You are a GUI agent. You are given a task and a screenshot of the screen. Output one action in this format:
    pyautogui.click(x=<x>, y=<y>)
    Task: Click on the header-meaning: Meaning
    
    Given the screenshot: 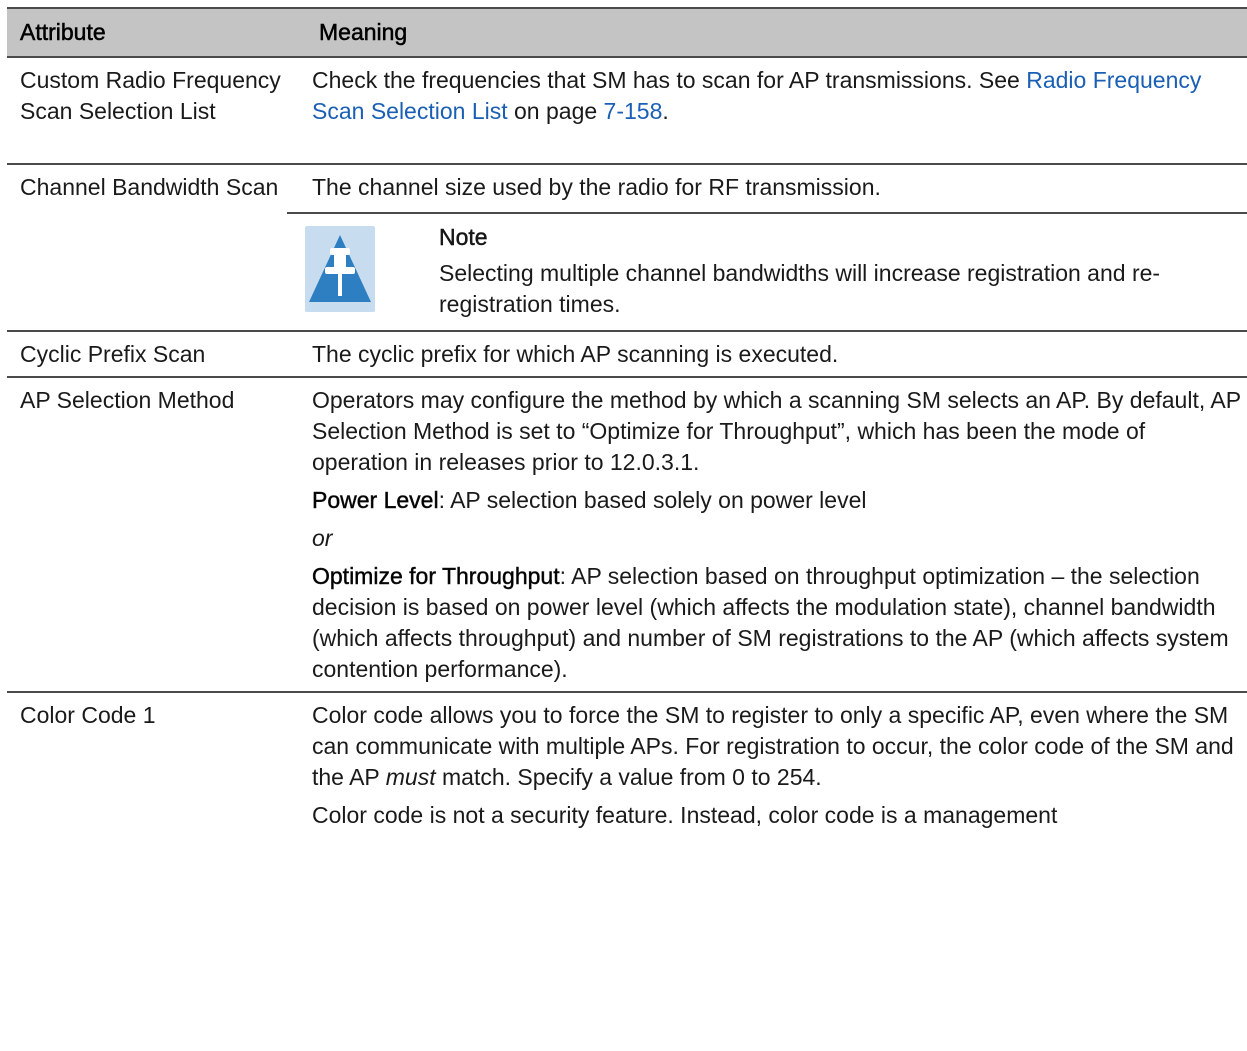 What is the action you would take?
    pyautogui.click(x=776, y=32)
    